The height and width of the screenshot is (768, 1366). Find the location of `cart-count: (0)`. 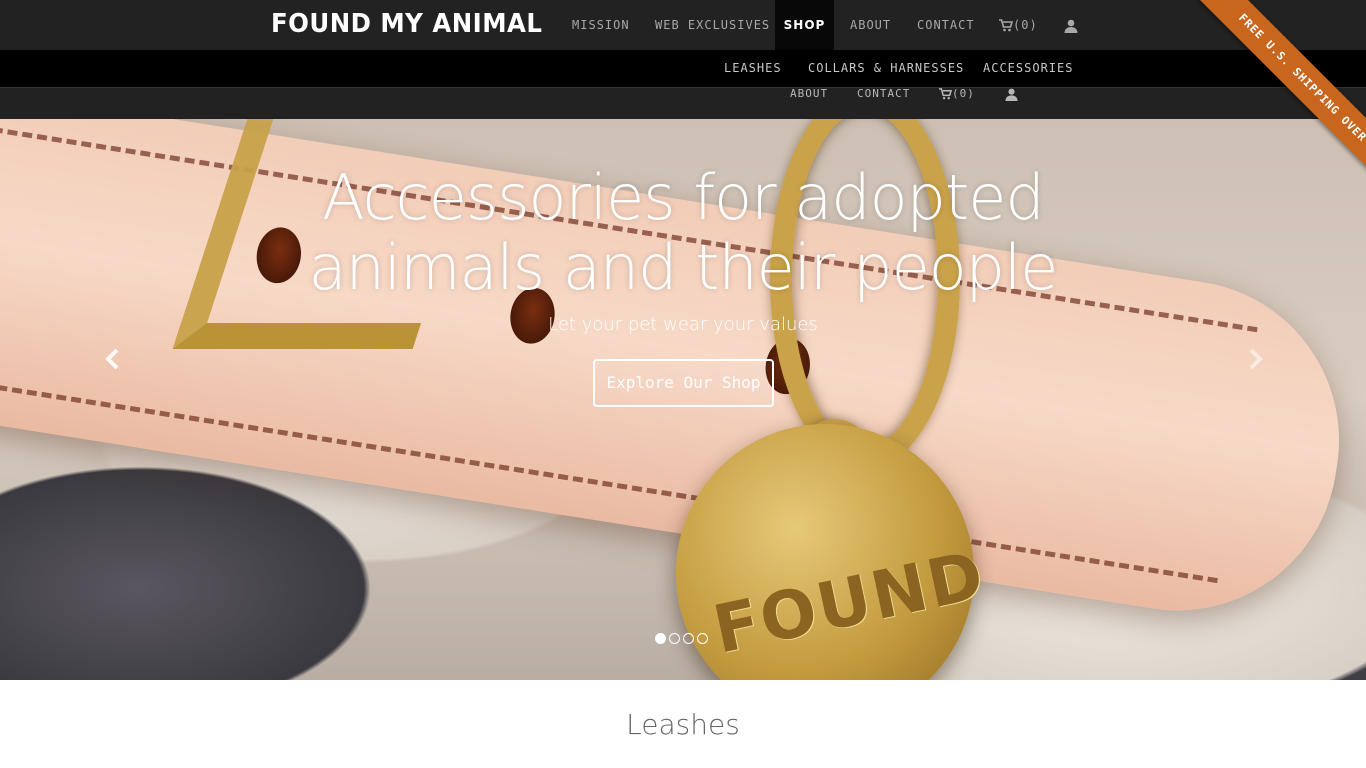

cart-count: (0) is located at coordinates (1025, 25).